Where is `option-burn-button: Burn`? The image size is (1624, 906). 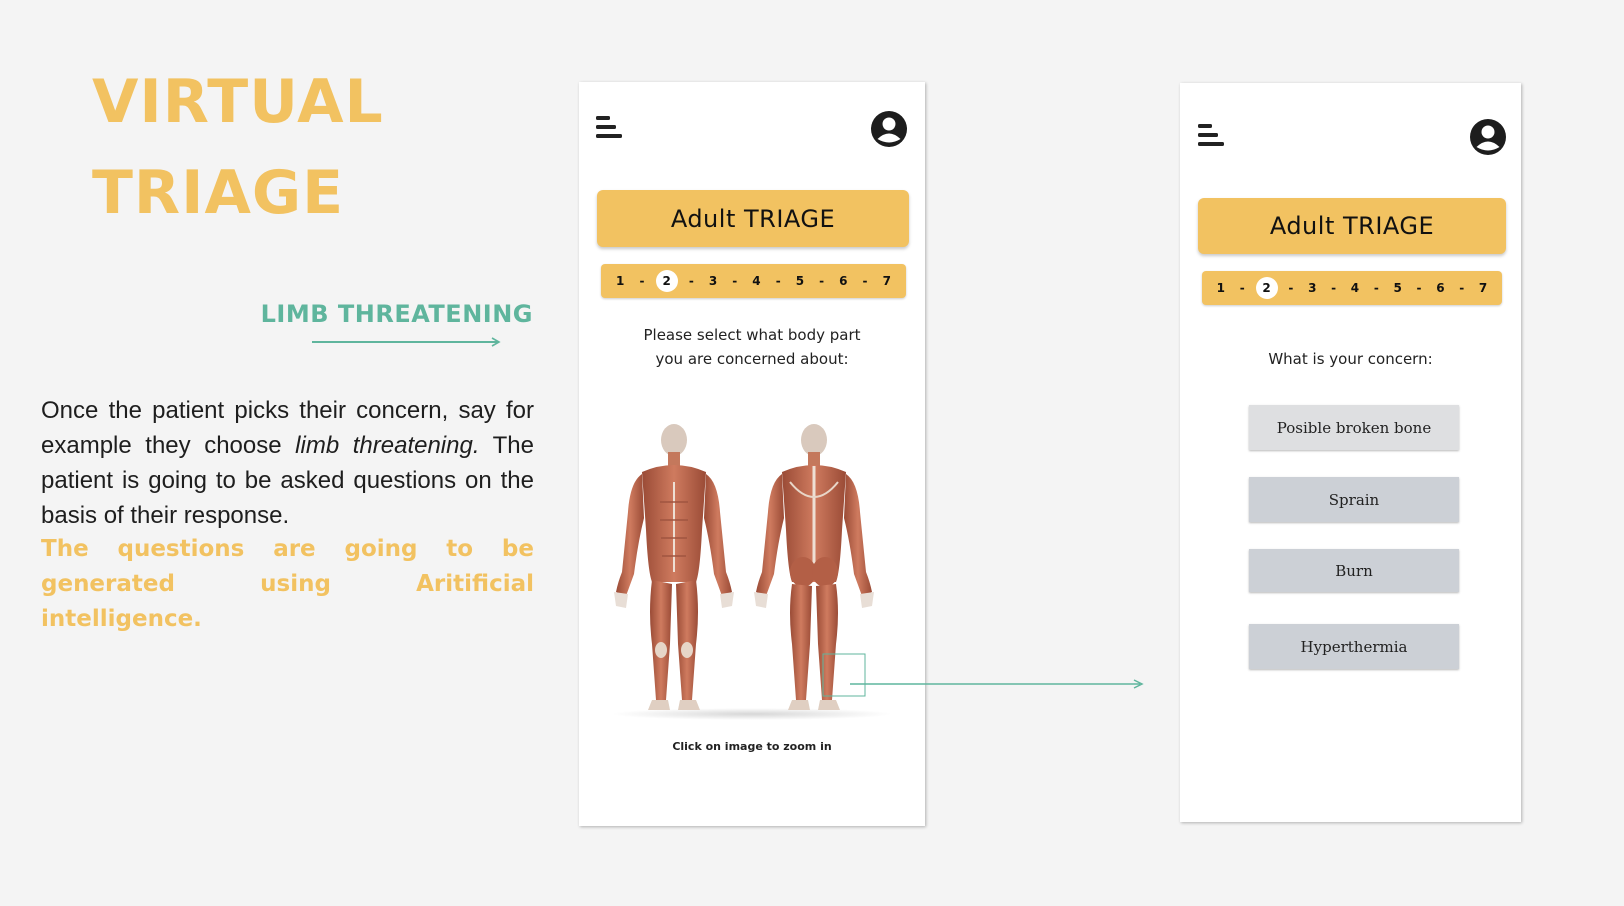 option-burn-button: Burn is located at coordinates (1354, 570).